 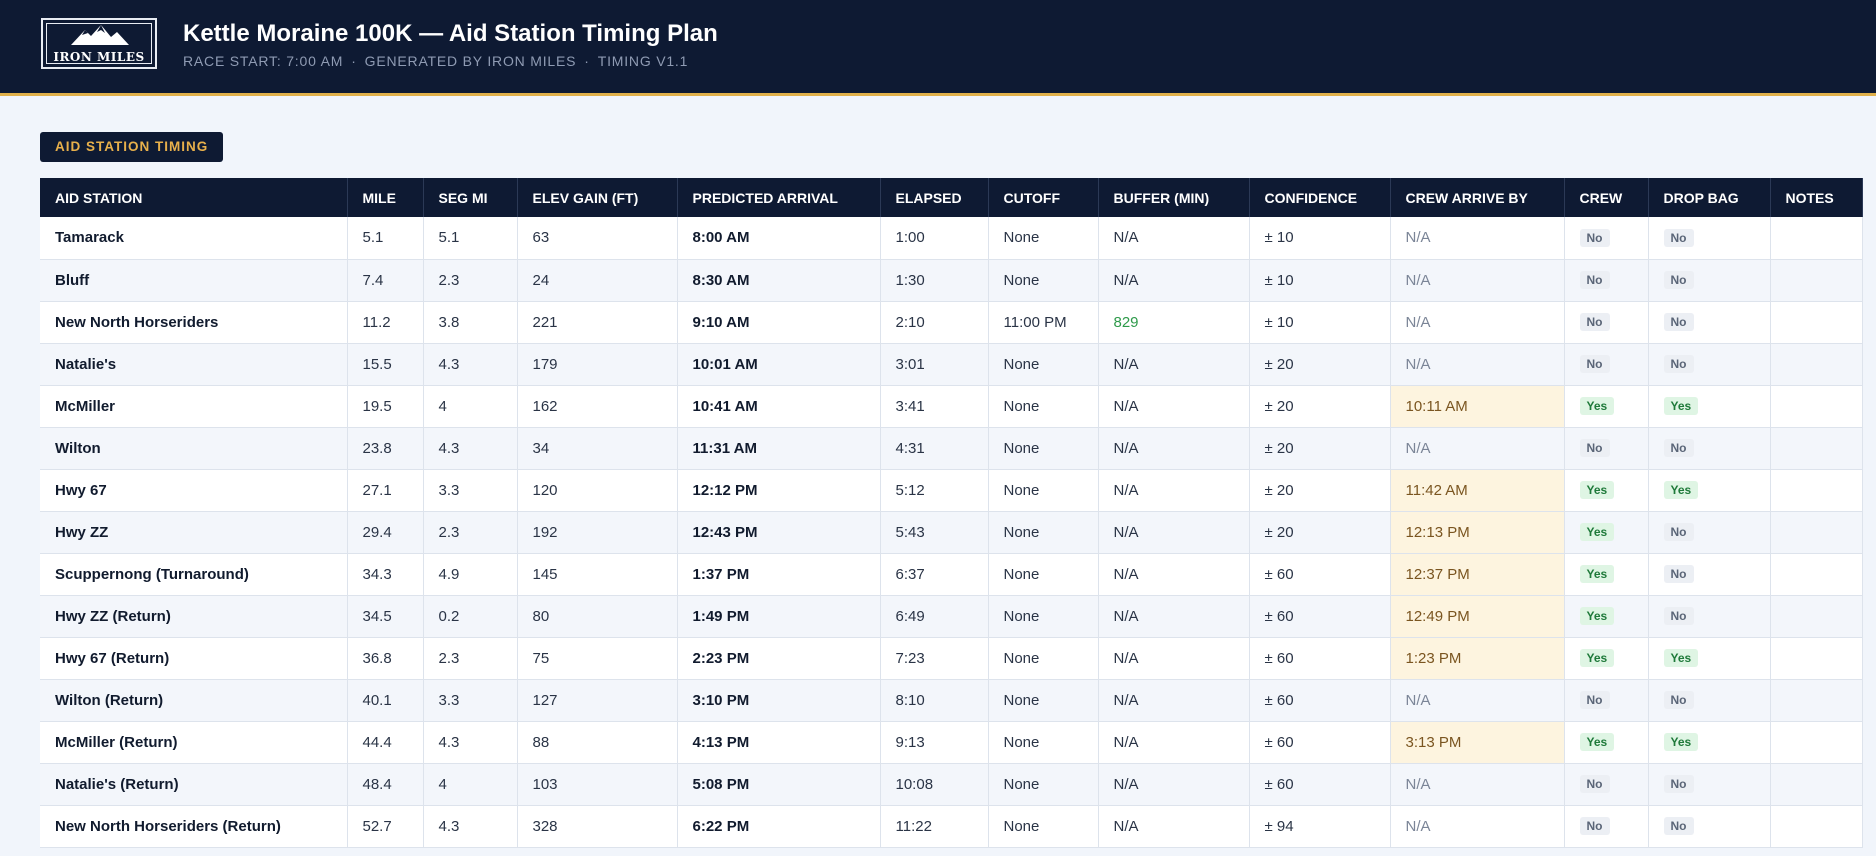 What do you see at coordinates (934, 280) in the screenshot?
I see `elapsed-cell: 1:30` at bounding box center [934, 280].